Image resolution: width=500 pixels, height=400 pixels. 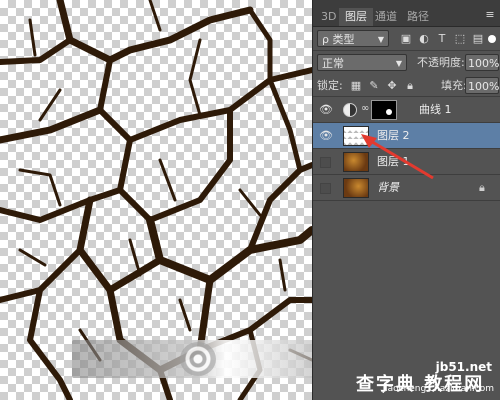 I want to click on lock-all-icon: 🔒︎, so click(x=410, y=86).